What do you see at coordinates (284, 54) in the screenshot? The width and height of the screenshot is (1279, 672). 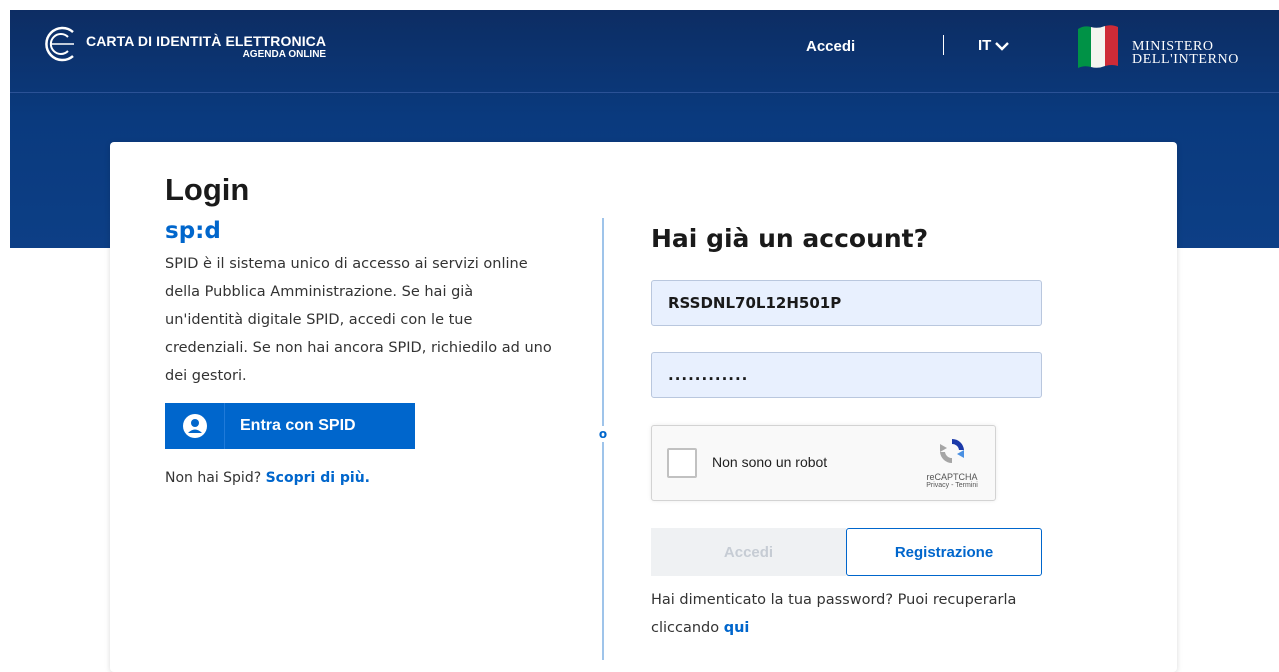 I see `brand-subtitle: AGENDA ONLINE` at bounding box center [284, 54].